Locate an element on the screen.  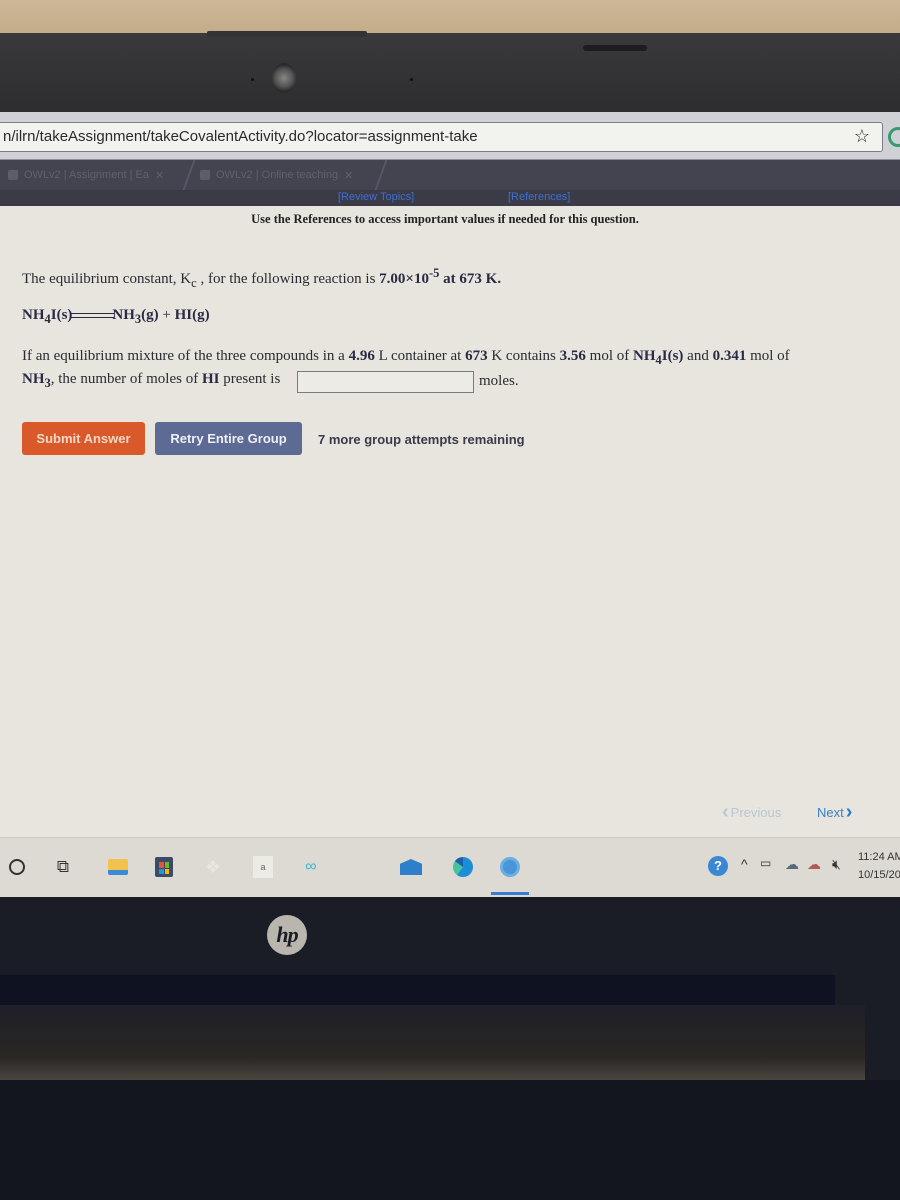
reaction-equation: NH4I(s) NH3(g) + HI(g) is located at coordinates (116, 316).